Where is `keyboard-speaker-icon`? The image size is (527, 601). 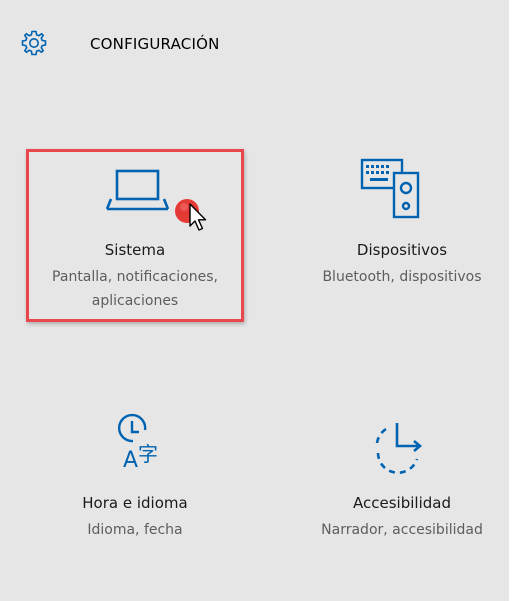
keyboard-speaker-icon is located at coordinates (390, 188).